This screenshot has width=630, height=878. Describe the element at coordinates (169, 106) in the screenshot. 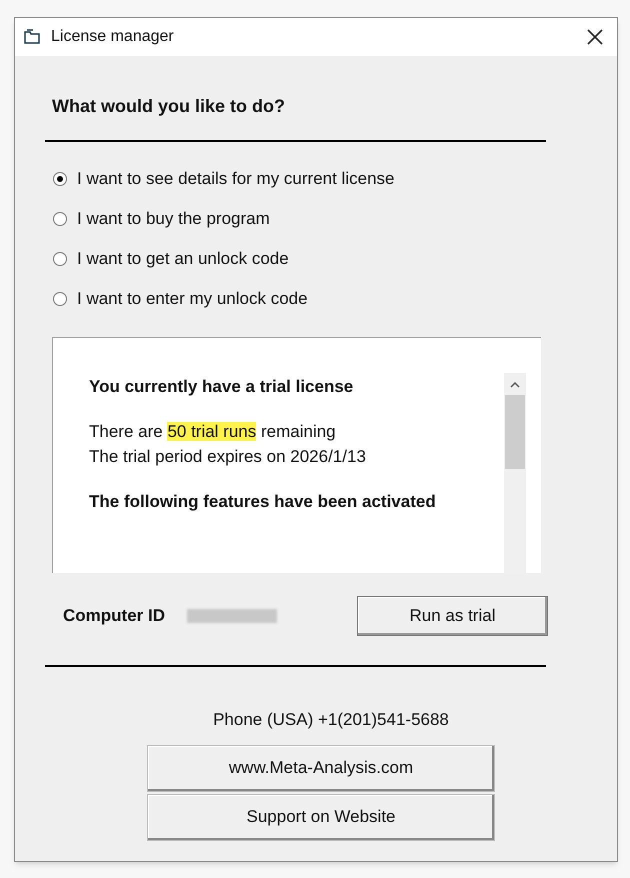

I see `dialog-heading: What would you like to do?` at that location.